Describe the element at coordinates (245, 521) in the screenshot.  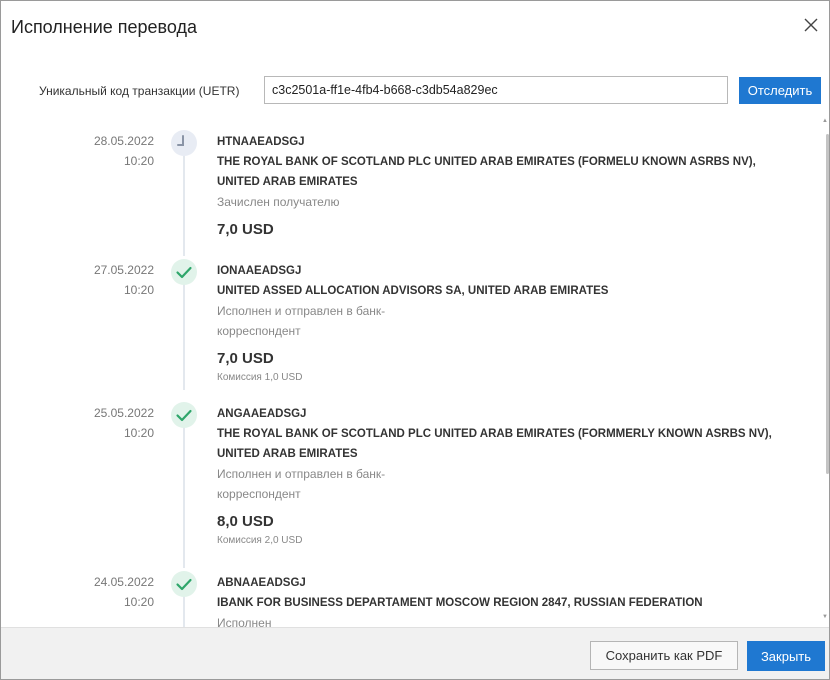
I see `event-amount: 8,0 USD` at that location.